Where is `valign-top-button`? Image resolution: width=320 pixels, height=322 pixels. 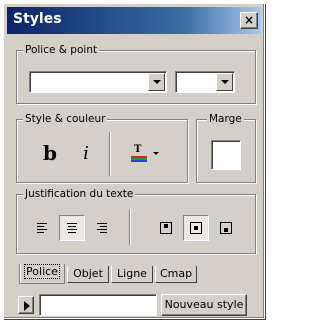 valign-top-button is located at coordinates (166, 228).